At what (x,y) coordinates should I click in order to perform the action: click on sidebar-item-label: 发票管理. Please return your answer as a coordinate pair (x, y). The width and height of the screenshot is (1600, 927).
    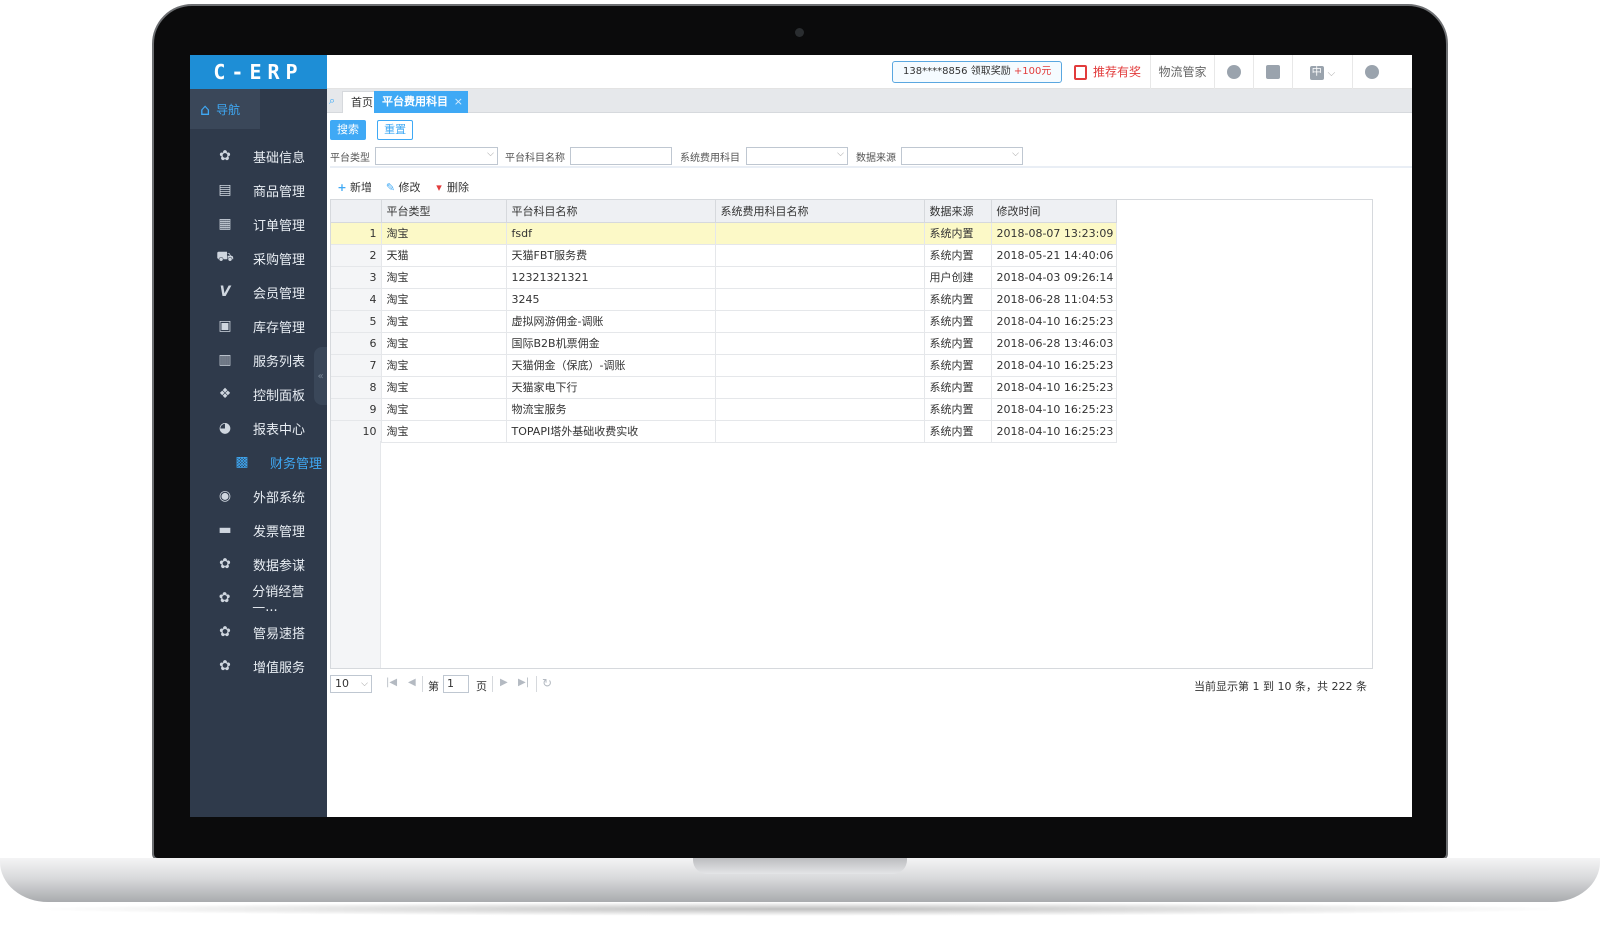
    Looking at the image, I should click on (279, 532).